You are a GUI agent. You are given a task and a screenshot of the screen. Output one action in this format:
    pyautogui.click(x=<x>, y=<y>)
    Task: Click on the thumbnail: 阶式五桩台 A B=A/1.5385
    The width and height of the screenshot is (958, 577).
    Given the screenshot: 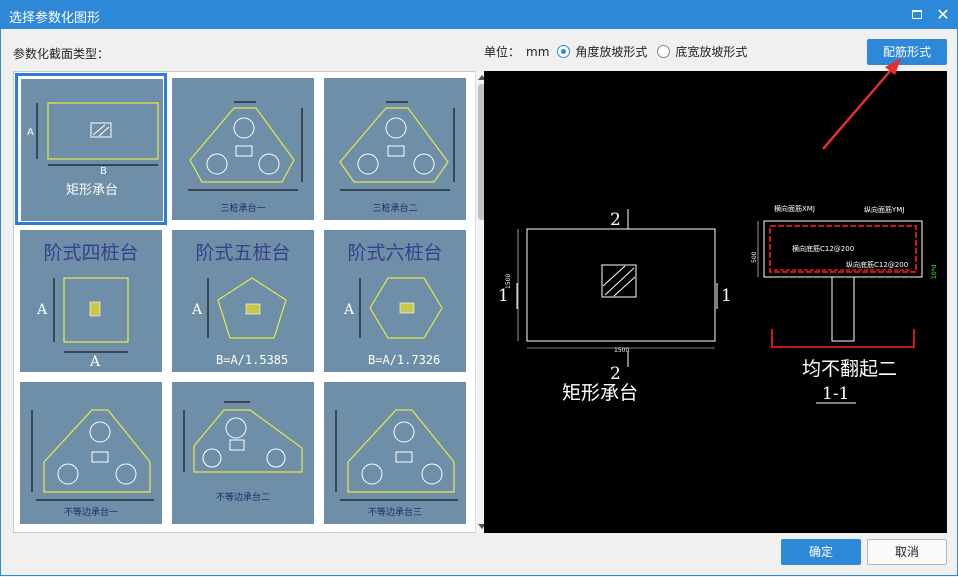 What is the action you would take?
    pyautogui.click(x=243, y=301)
    